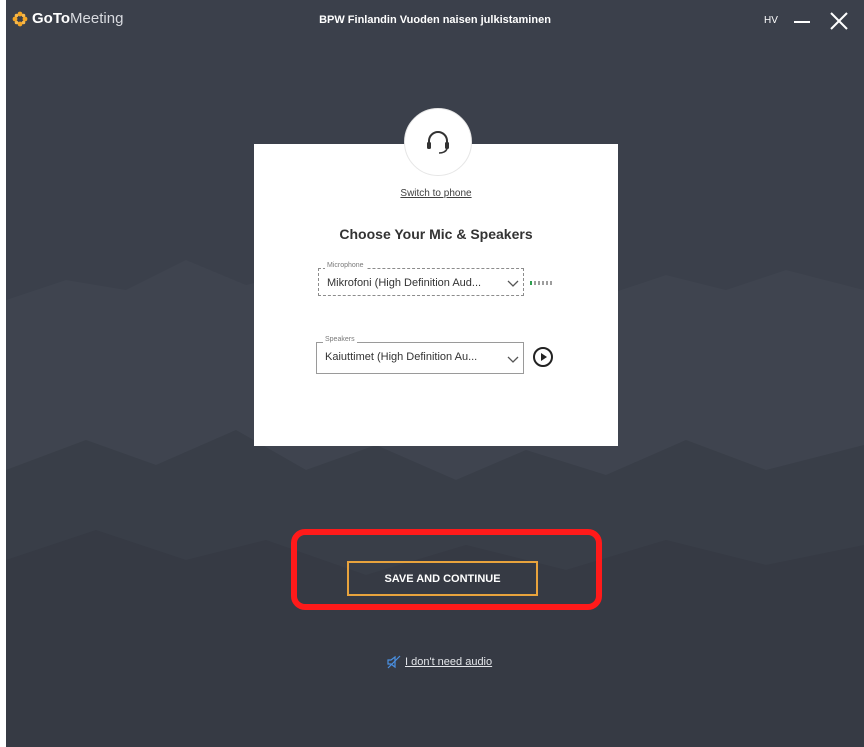  Describe the element at coordinates (449, 662) in the screenshot. I see `no-audio-label: I don't need audio` at that location.